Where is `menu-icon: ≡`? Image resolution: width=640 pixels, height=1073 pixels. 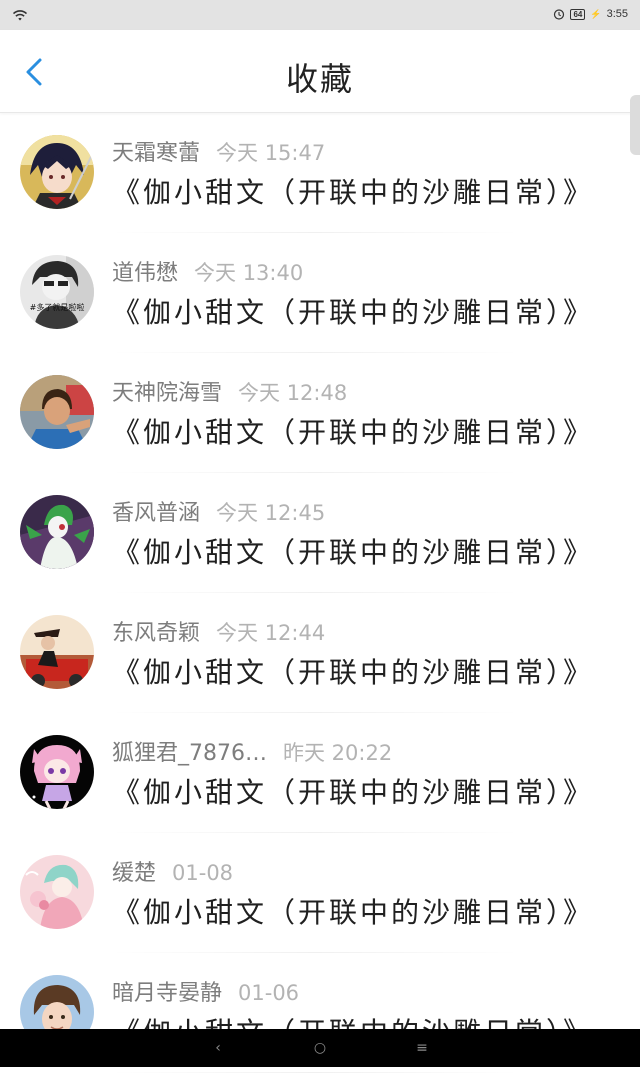
menu-icon: ≡ is located at coordinates (422, 1048).